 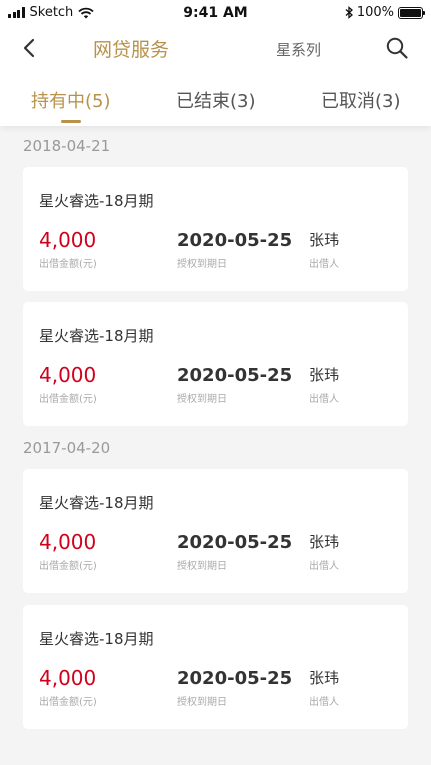 I want to click on status-bar: Sketch 9:41 AM 100%, so click(x=215, y=13).